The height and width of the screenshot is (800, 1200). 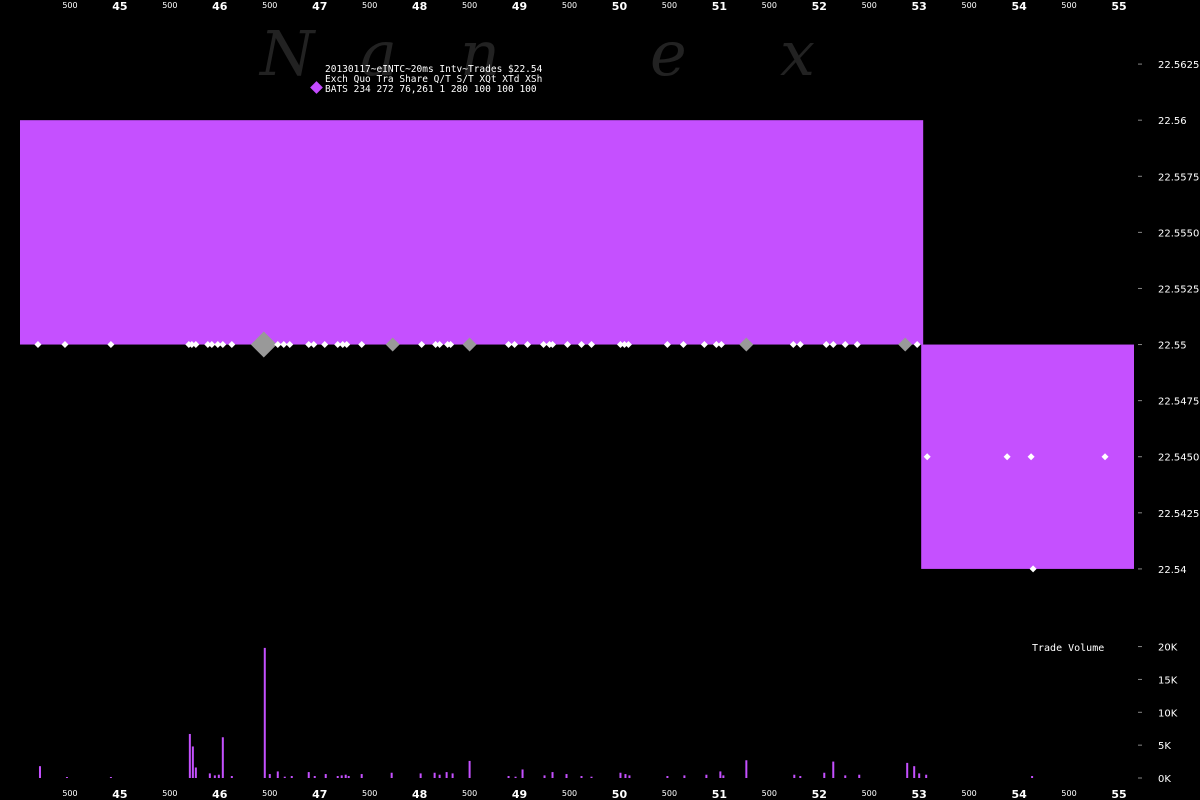 What do you see at coordinates (220, 6) in the screenshot?
I see `x-tick-label: 46` at bounding box center [220, 6].